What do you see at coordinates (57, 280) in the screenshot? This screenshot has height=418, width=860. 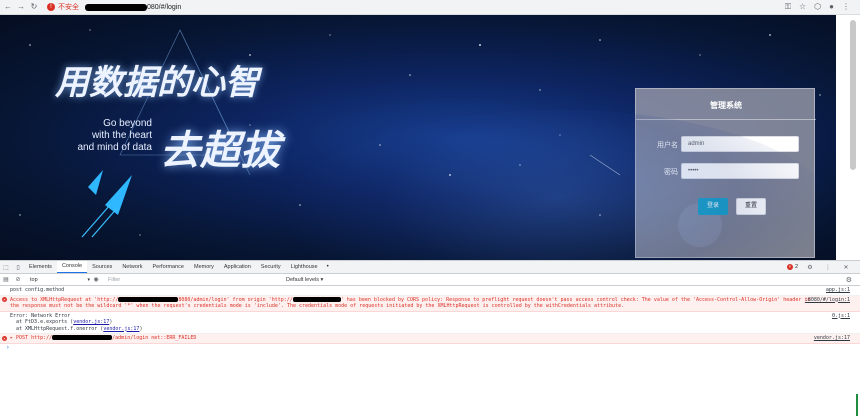 I see `context-select: top ▾` at bounding box center [57, 280].